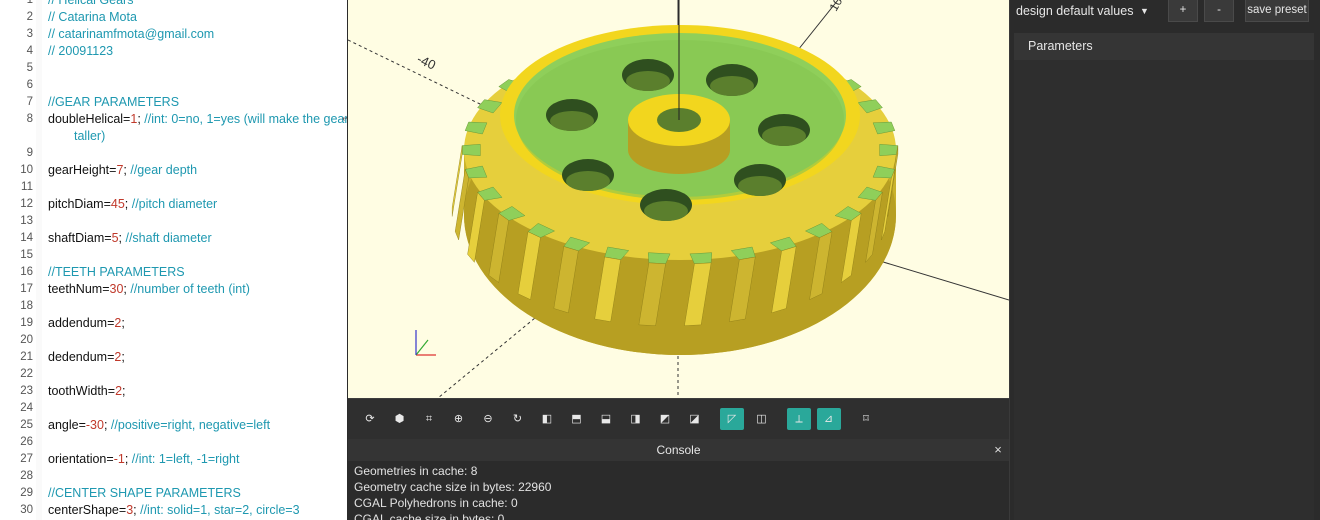  I want to click on render-icon: ⬢, so click(399, 419).